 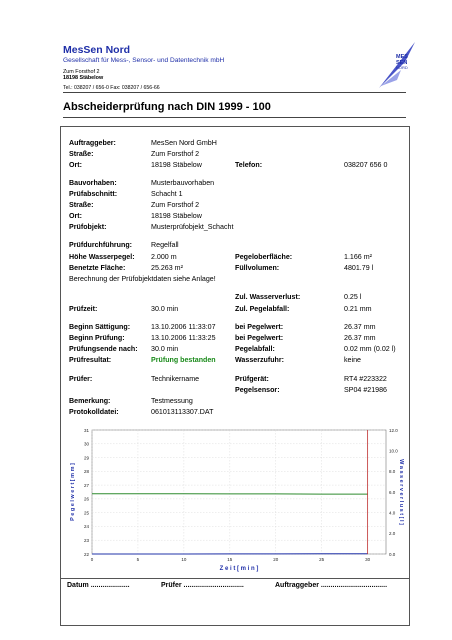 What do you see at coordinates (183, 360) in the screenshot?
I see `pruefresultat-value: Prüfung bestanden` at bounding box center [183, 360].